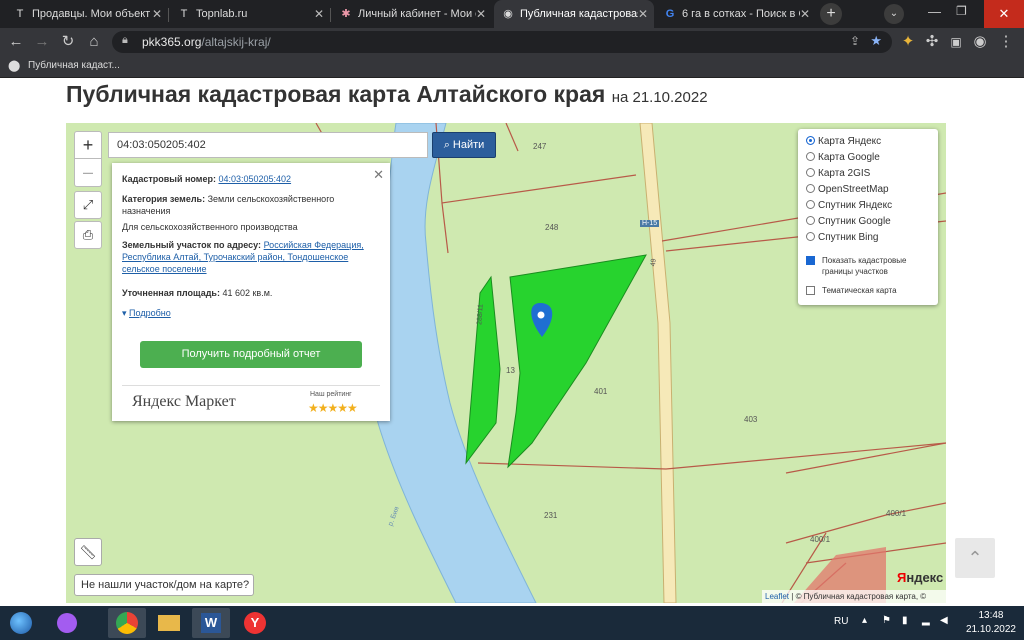  Describe the element at coordinates (94, 42) in the screenshot. I see `home-icon: ⌂` at that location.